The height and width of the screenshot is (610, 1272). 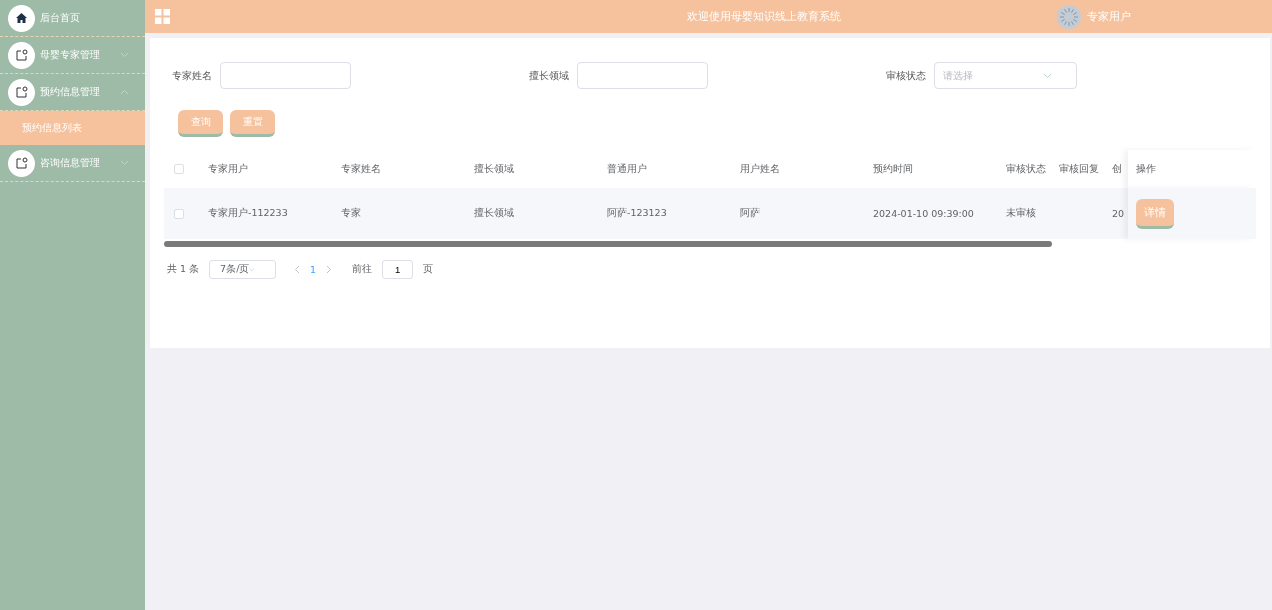 I want to click on column-header: 预约时间, so click(x=893, y=169).